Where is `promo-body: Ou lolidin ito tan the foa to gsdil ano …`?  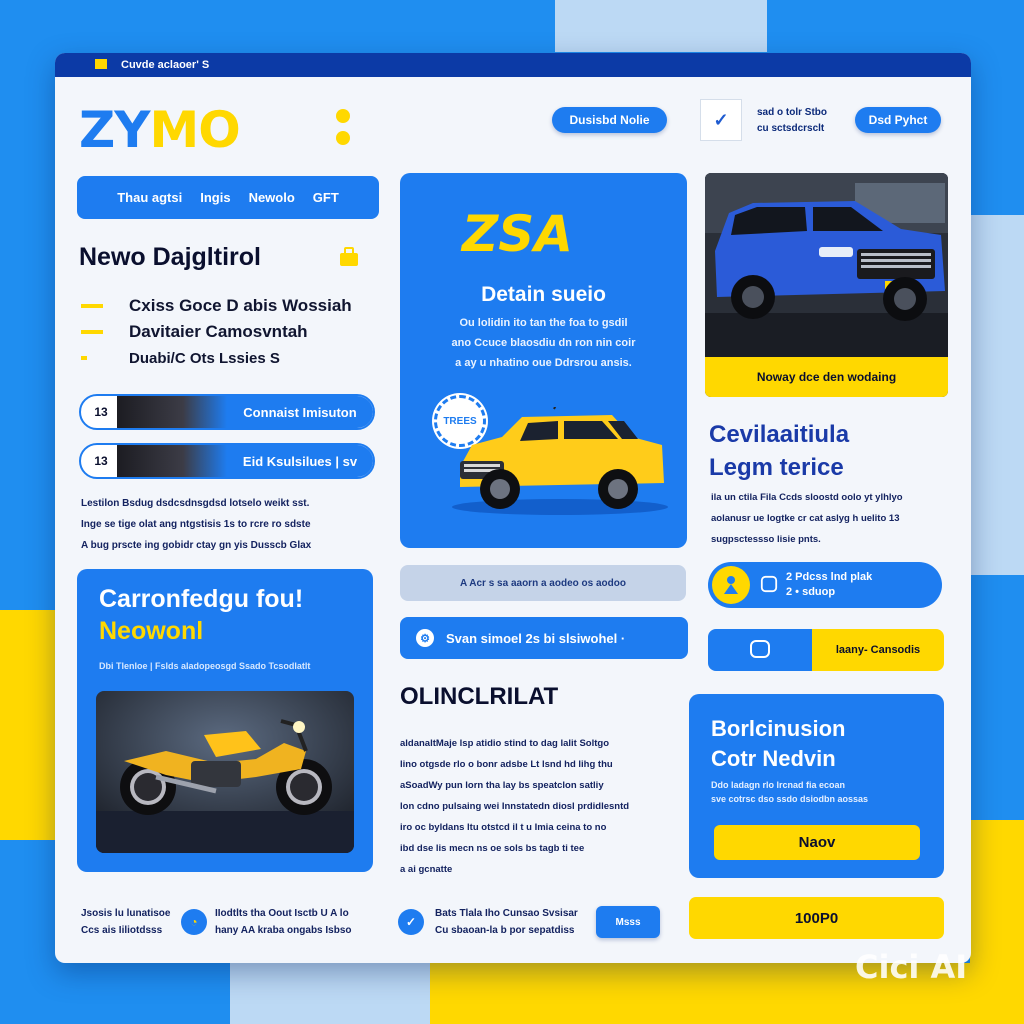 promo-body: Ou lolidin ito tan the foa to gsdil ano … is located at coordinates (543, 343).